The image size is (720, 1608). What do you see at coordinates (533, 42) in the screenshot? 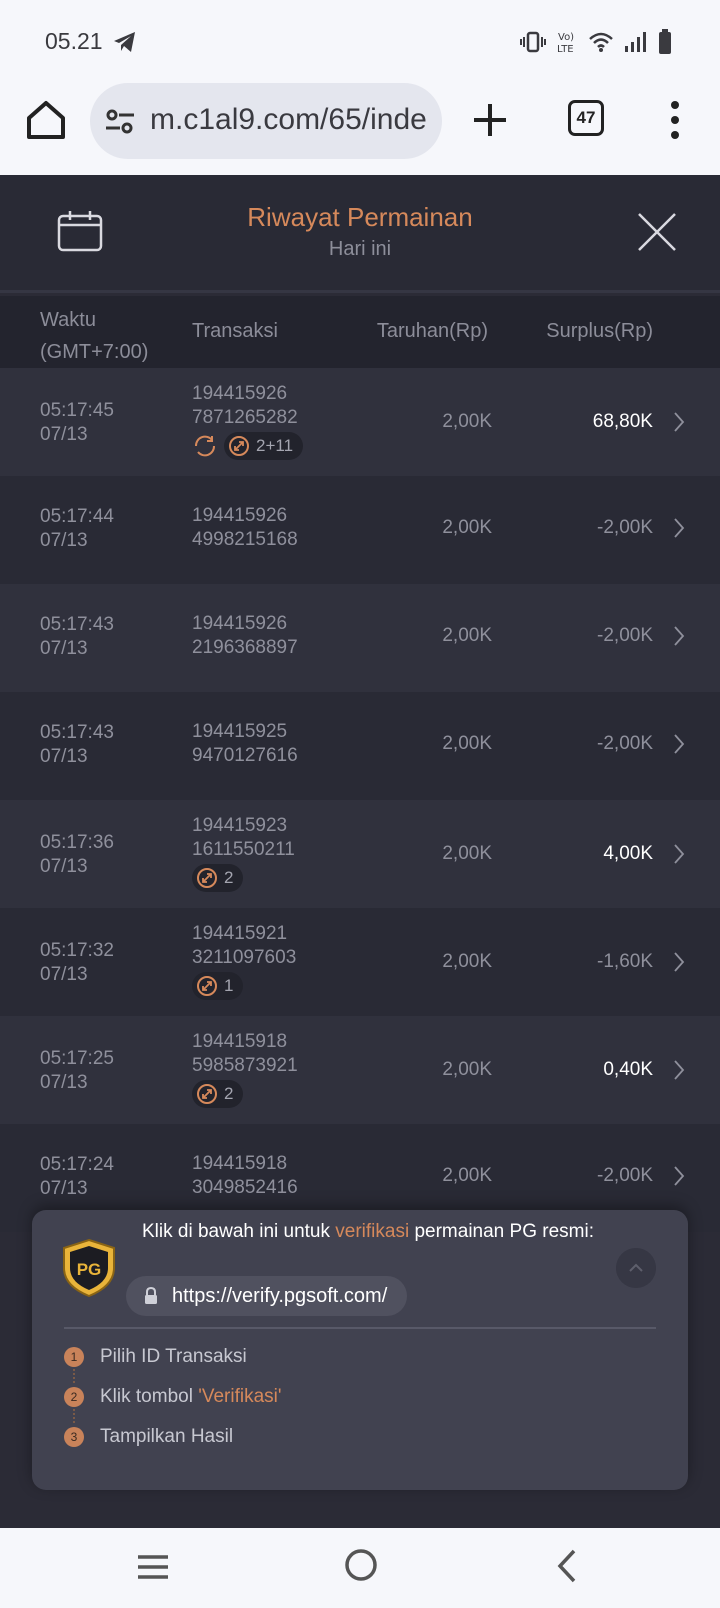
I see `vibrate-icon` at bounding box center [533, 42].